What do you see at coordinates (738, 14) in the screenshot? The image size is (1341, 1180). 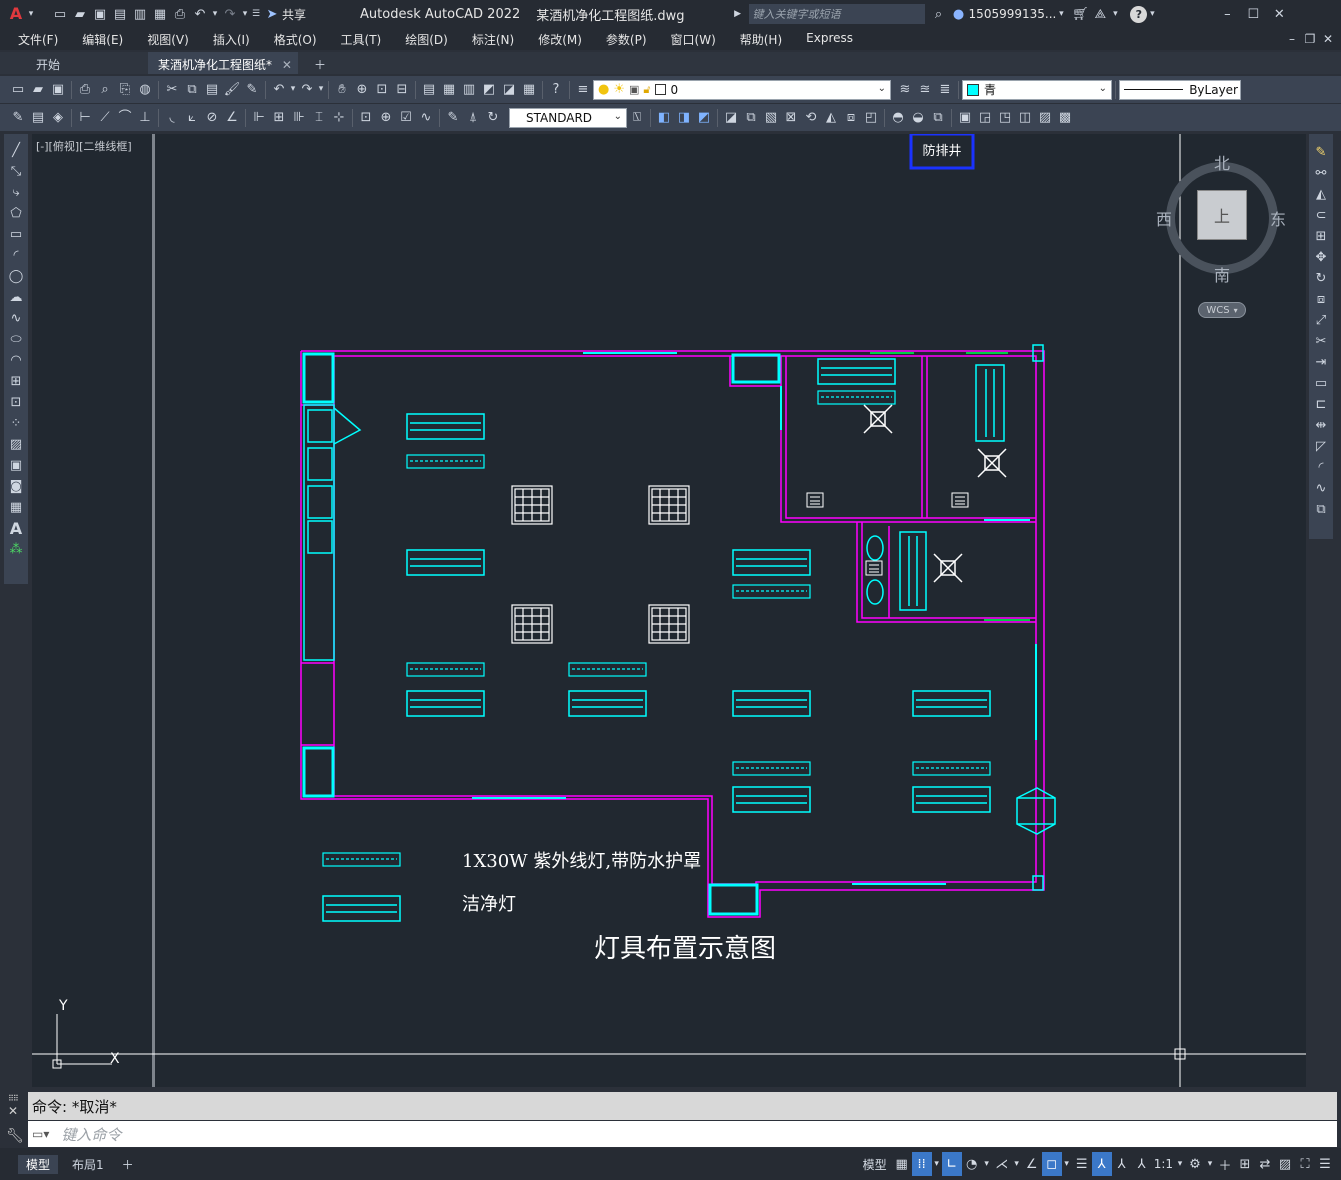 I see `expand-search-icon: ▶` at bounding box center [738, 14].